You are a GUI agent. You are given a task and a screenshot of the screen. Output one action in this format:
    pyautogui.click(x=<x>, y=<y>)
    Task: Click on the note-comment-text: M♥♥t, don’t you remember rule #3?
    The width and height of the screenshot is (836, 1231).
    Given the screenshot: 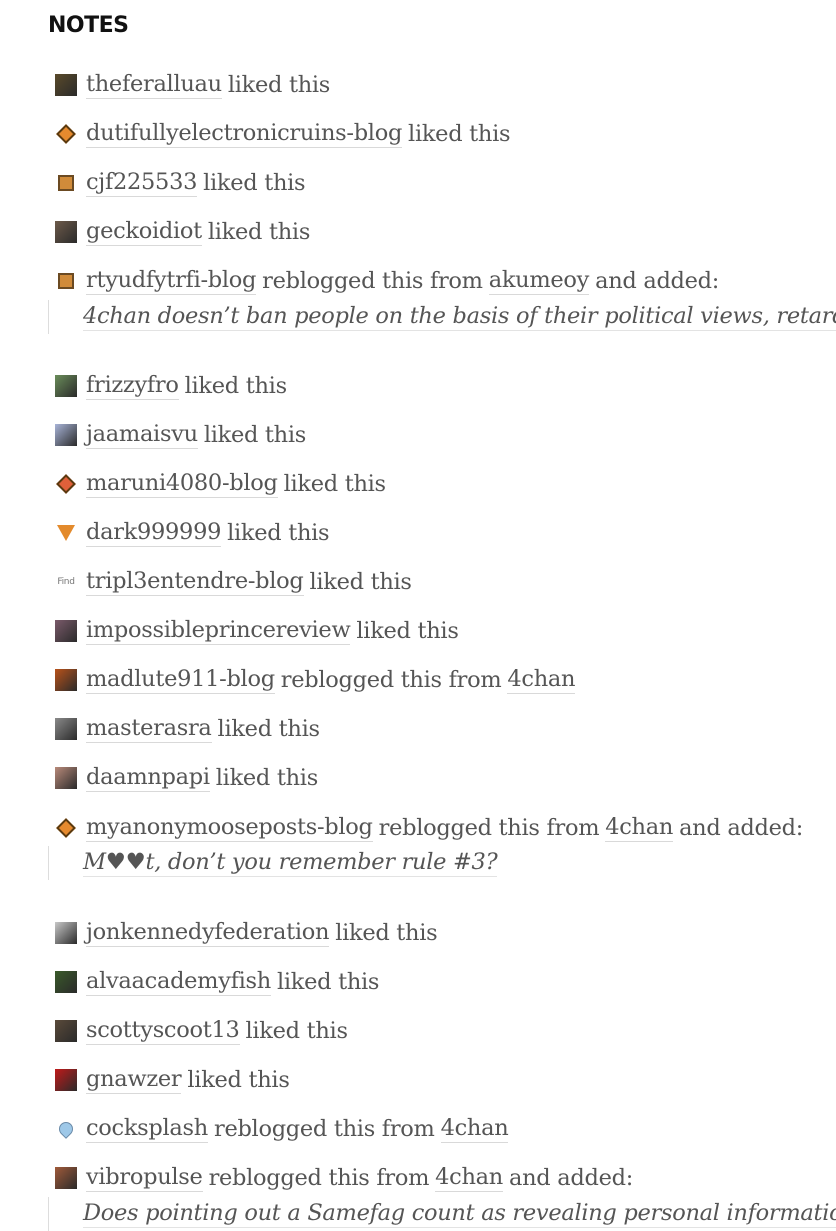 What is the action you would take?
    pyautogui.click(x=290, y=863)
    